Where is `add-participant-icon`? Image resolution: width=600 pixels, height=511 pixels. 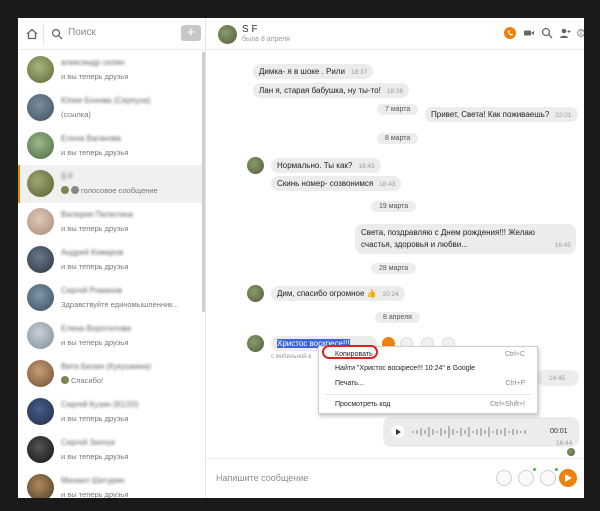 add-participant-icon is located at coordinates (565, 33).